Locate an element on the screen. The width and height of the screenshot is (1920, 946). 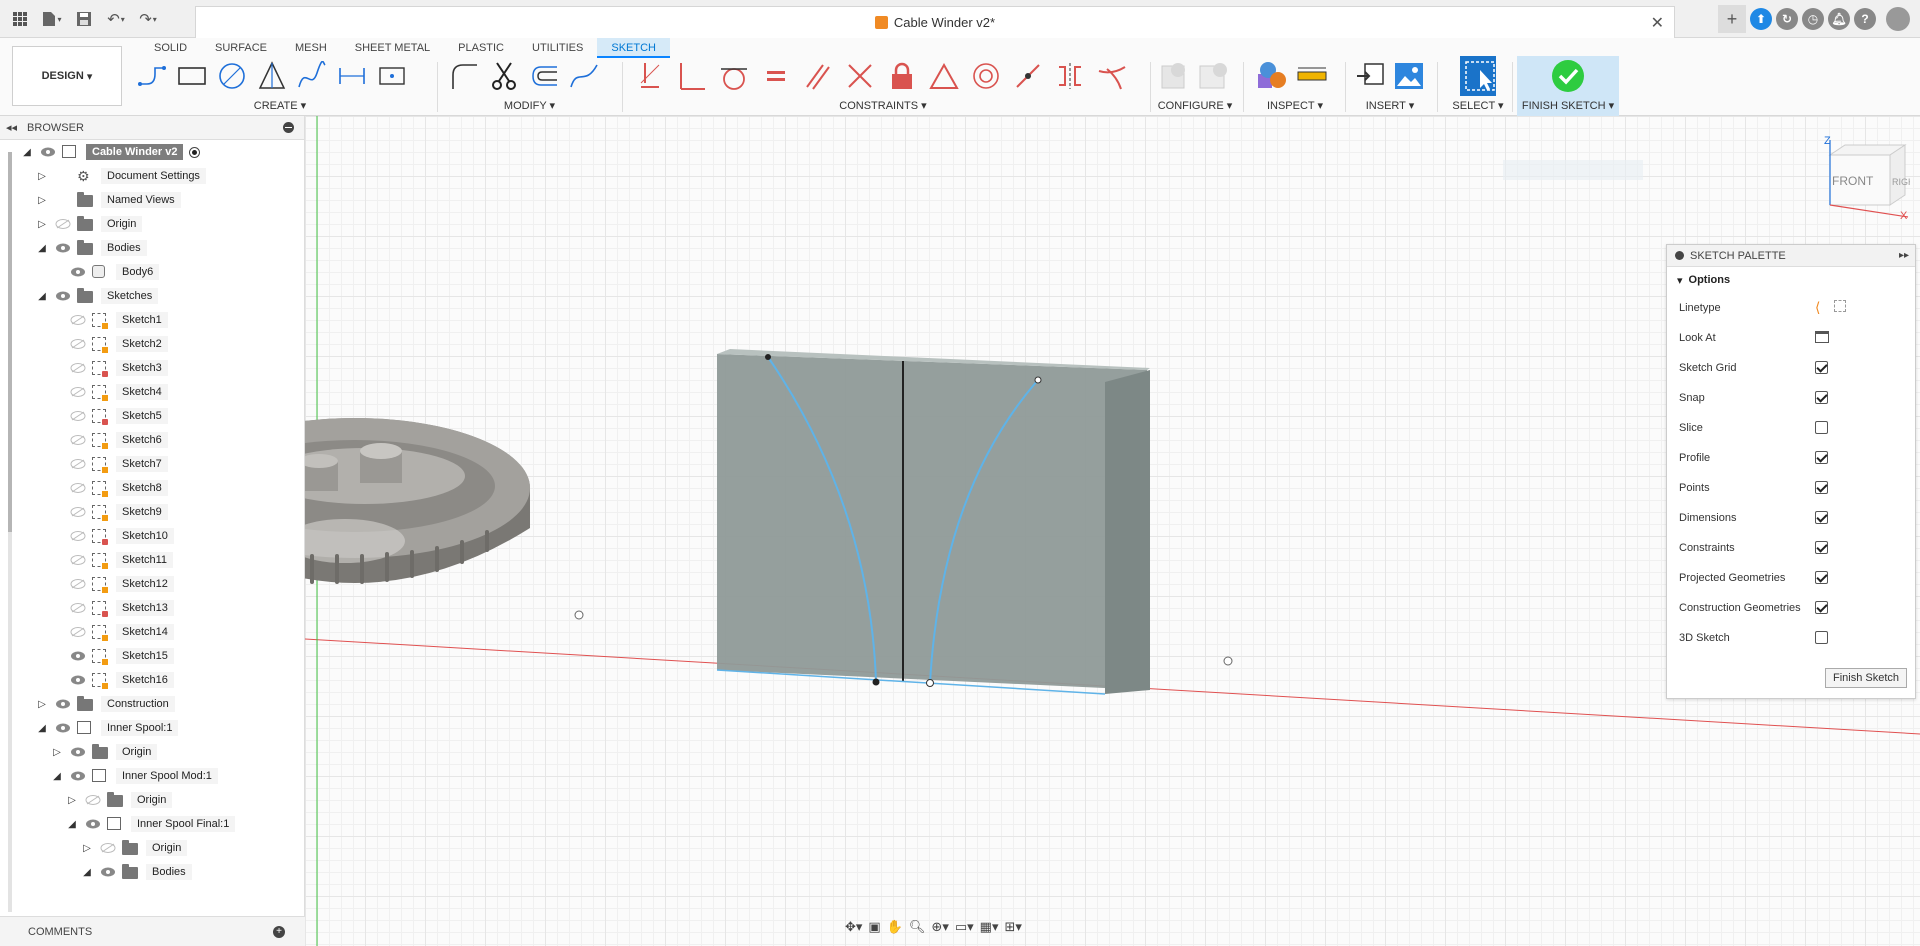
browser-tree-item: Sketch6 is located at coordinates (152, 440).